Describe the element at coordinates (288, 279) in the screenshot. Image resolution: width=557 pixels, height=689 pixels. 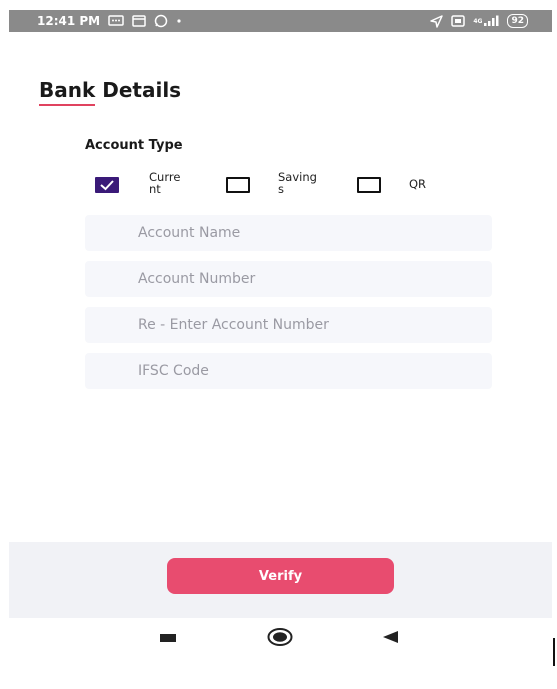
I see `account-number-input: Account Number` at that location.